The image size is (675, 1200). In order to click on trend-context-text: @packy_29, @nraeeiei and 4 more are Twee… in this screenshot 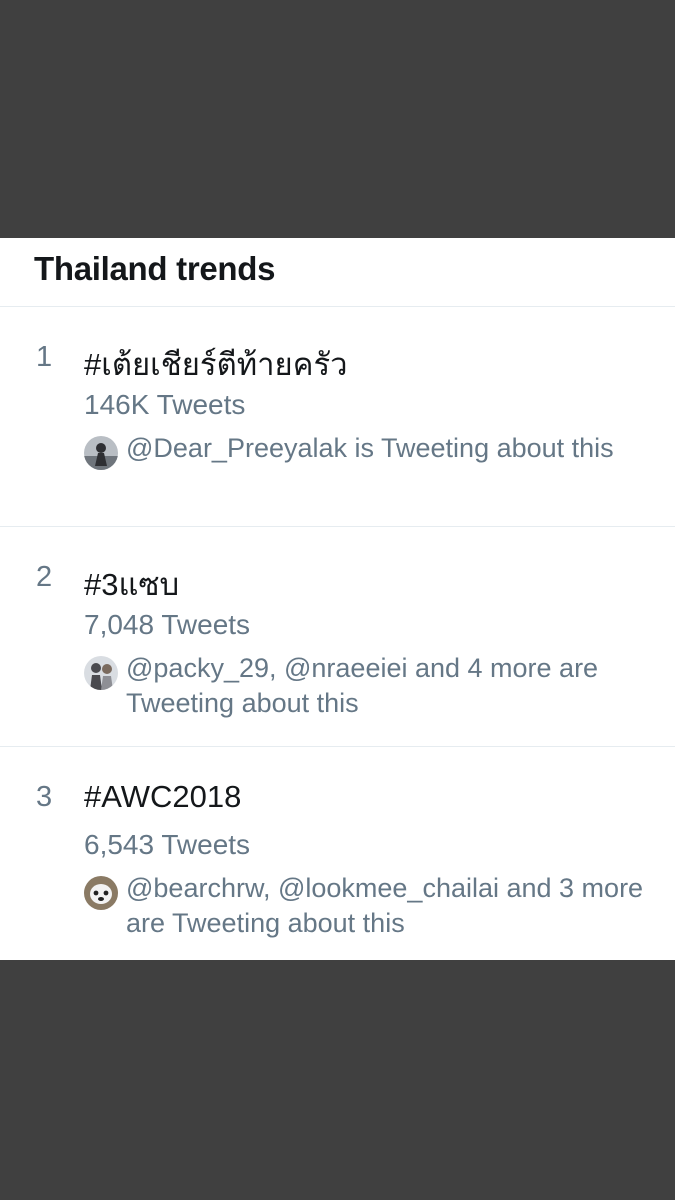, I will do `click(362, 685)`.